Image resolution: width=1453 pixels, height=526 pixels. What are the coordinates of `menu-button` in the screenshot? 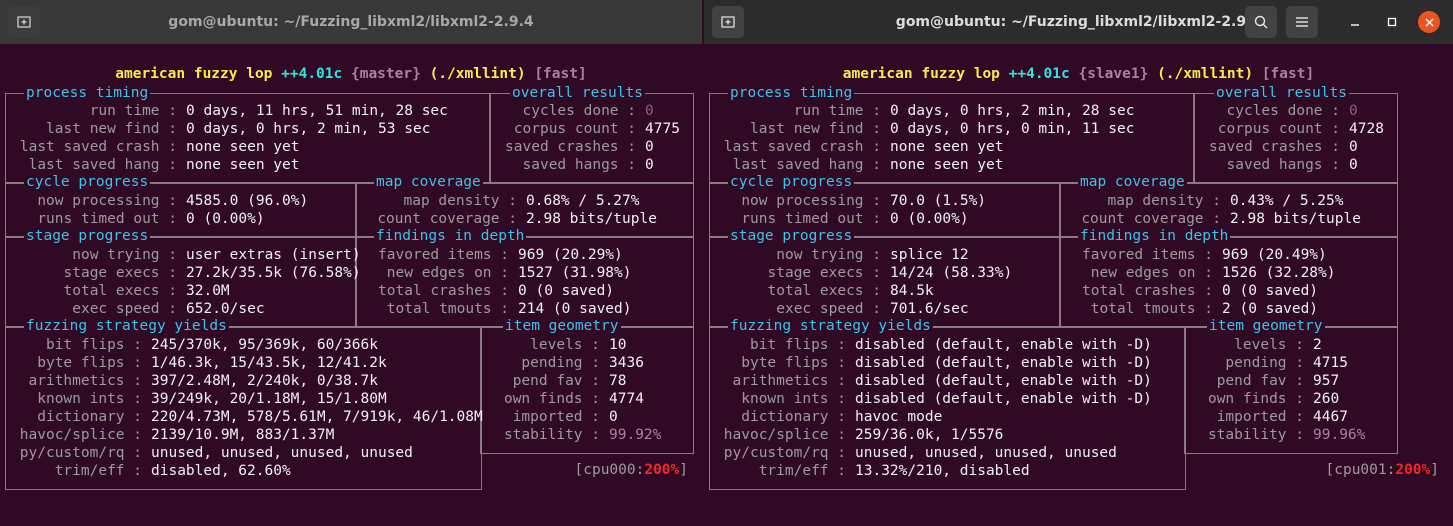 It's located at (1302, 22).